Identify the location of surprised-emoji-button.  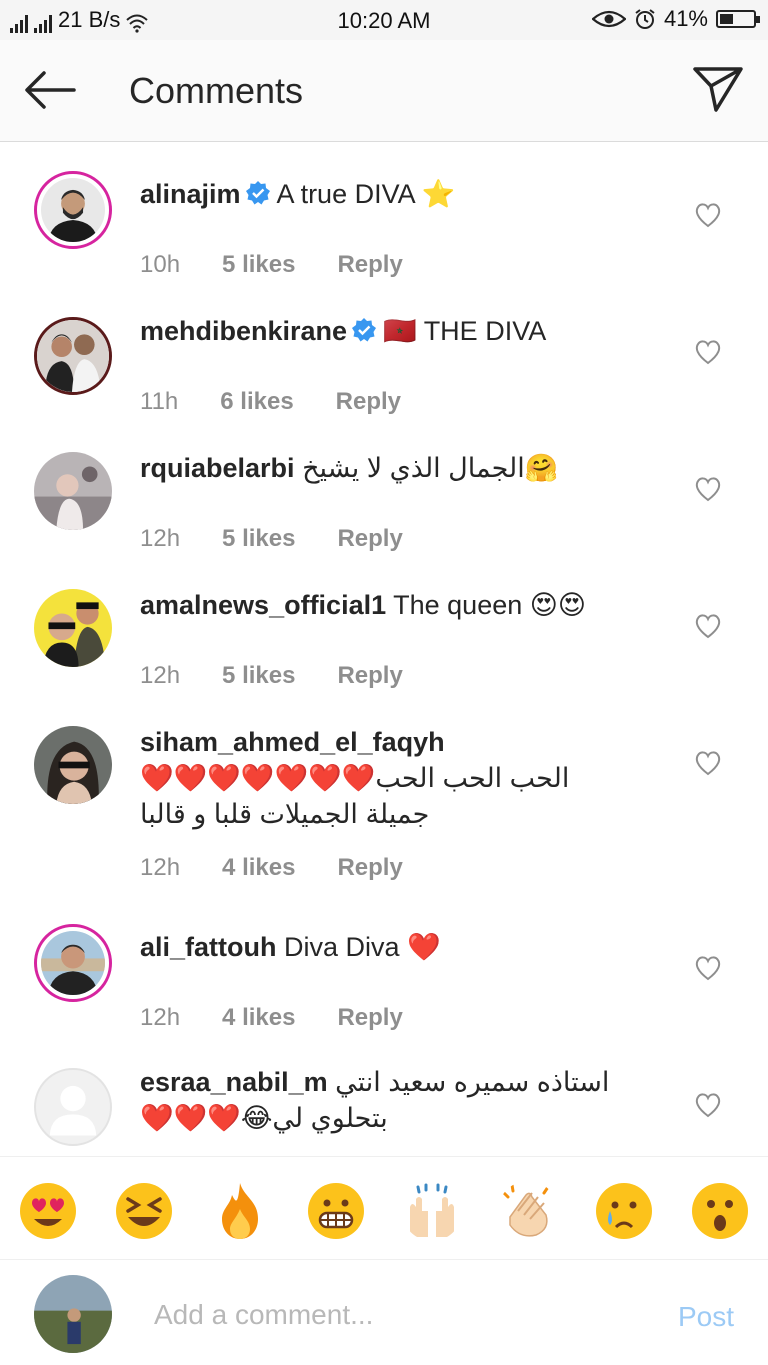
(720, 1211).